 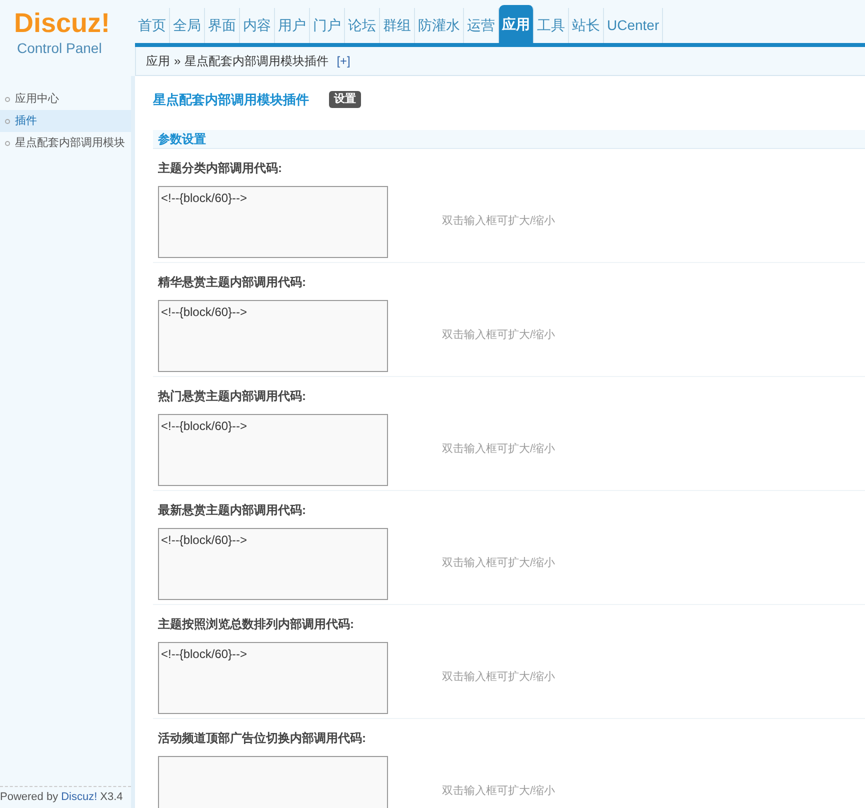 I want to click on section-heading: 参数设置, so click(x=182, y=139).